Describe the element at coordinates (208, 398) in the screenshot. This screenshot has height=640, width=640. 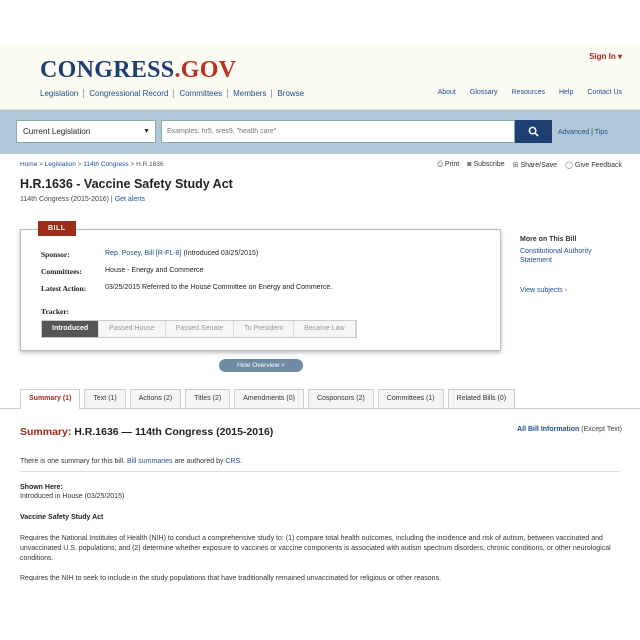
I see `tab-titles: Titles (2)` at that location.